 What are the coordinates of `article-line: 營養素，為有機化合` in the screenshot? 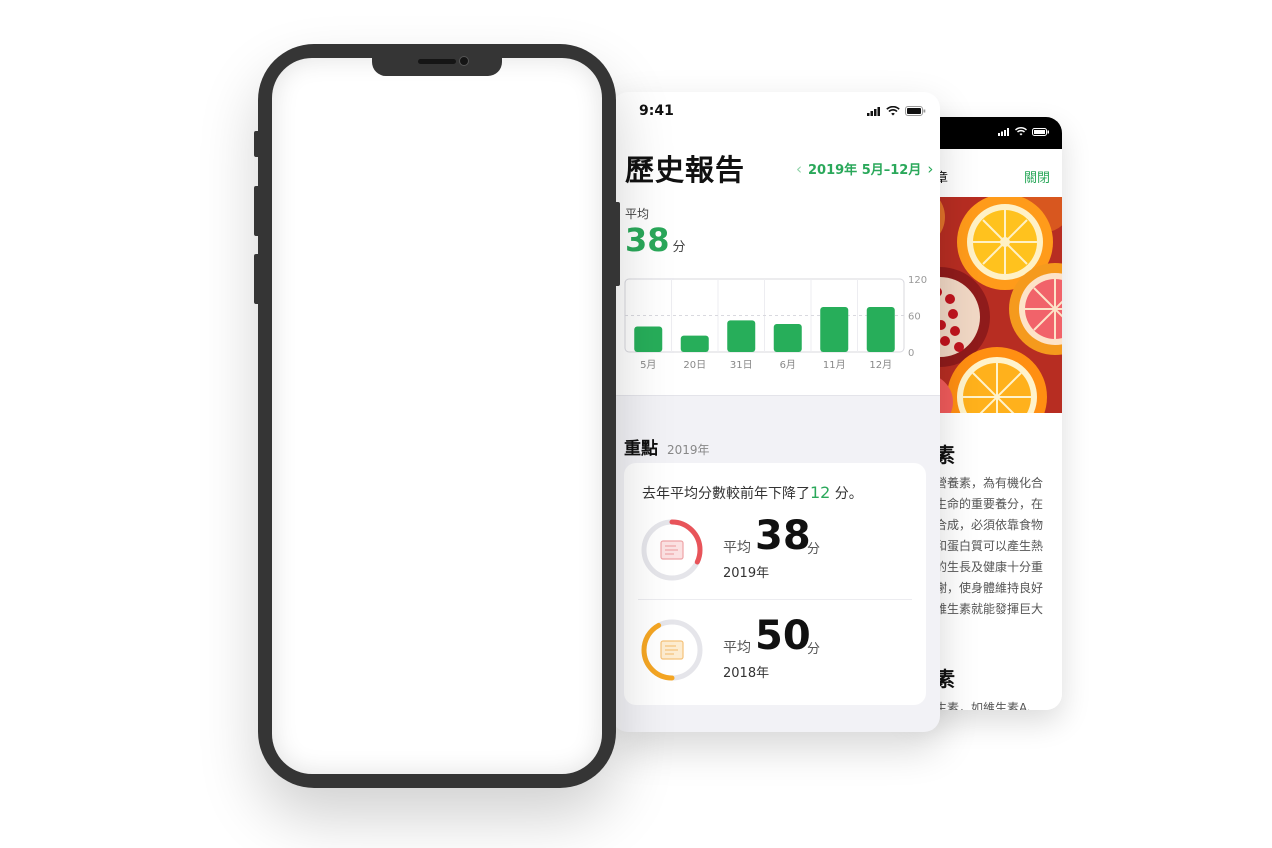 It's located at (989, 483).